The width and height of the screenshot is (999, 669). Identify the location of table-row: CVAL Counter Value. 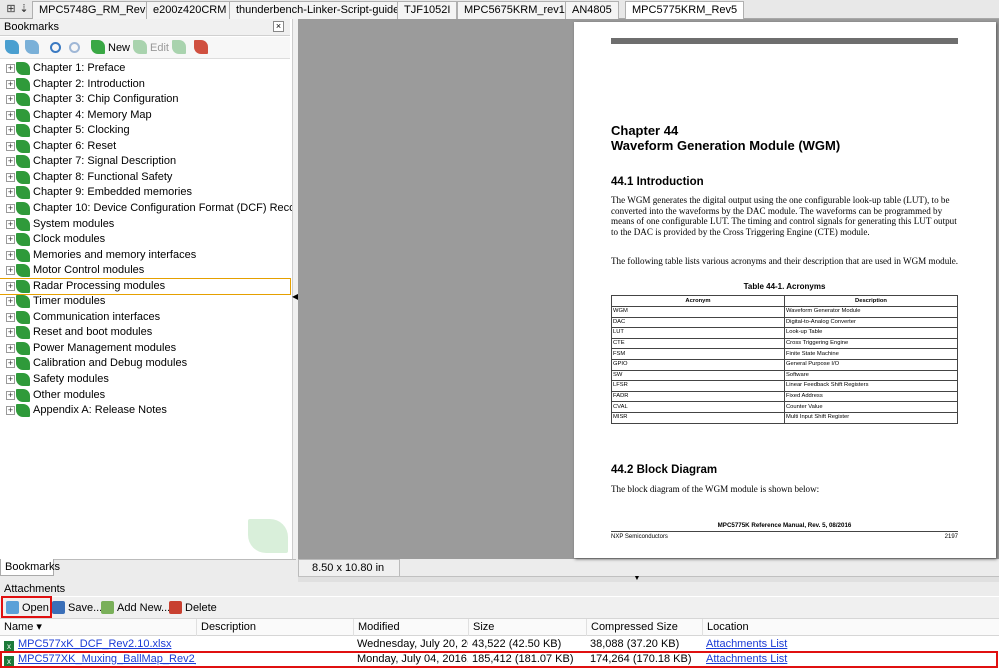
(784, 407).